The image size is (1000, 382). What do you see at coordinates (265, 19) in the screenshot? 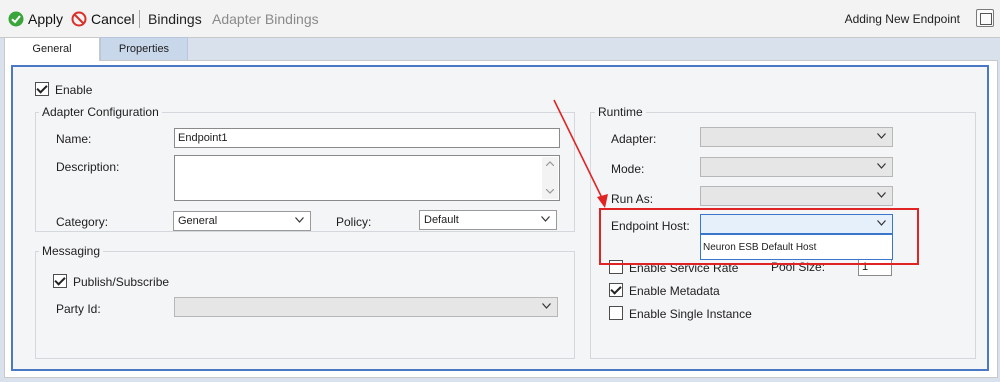
I see `adapter-bindings-button: Adapter Bindings` at bounding box center [265, 19].